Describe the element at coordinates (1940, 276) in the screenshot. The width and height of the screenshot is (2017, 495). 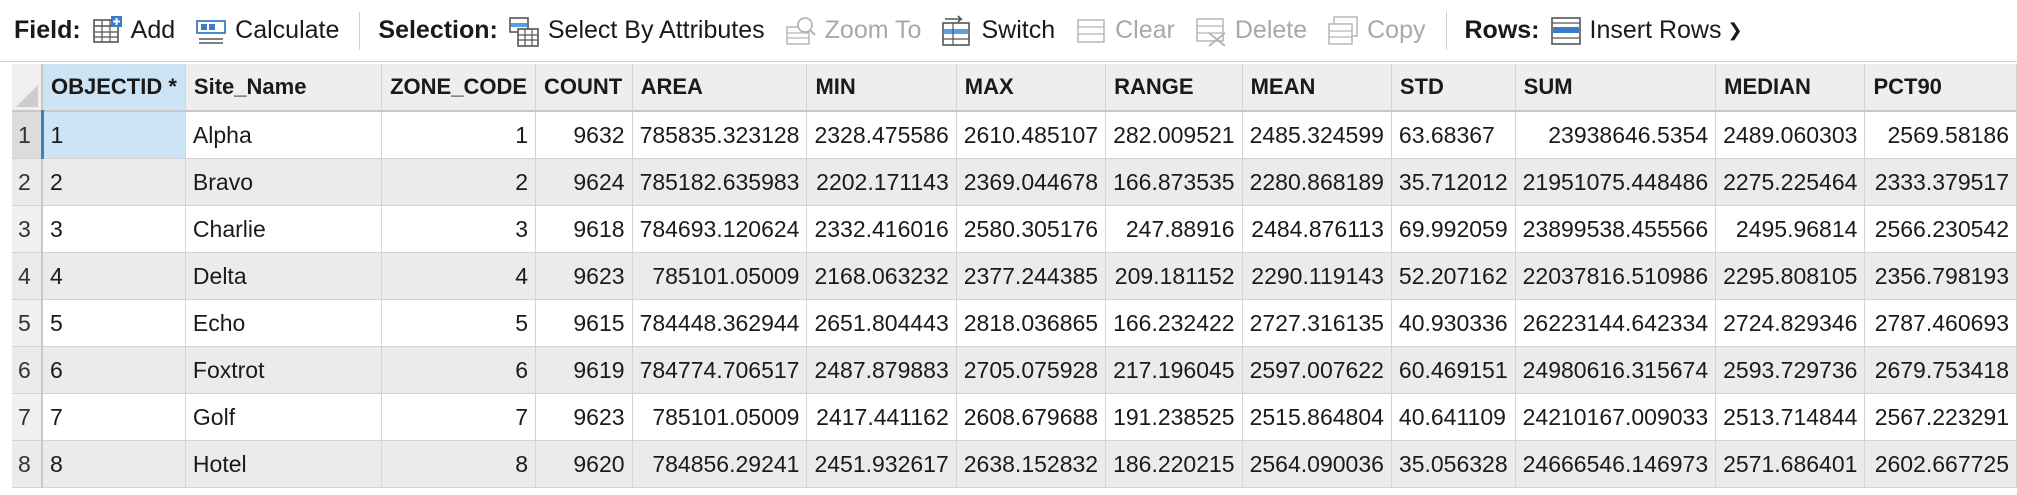
I see `table-cell: 2356.798193` at that location.